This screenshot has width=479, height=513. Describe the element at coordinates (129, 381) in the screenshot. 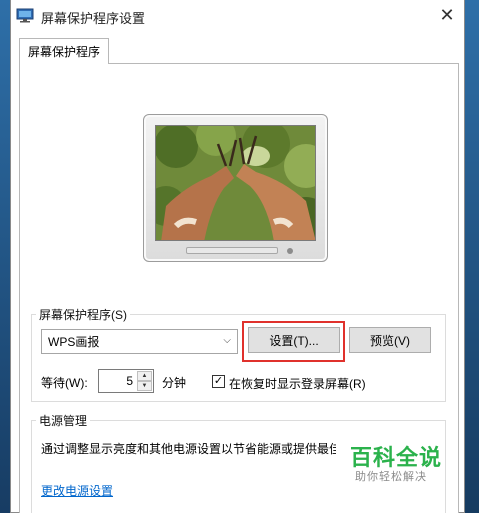

I see `wait-minutes-value: 5` at that location.